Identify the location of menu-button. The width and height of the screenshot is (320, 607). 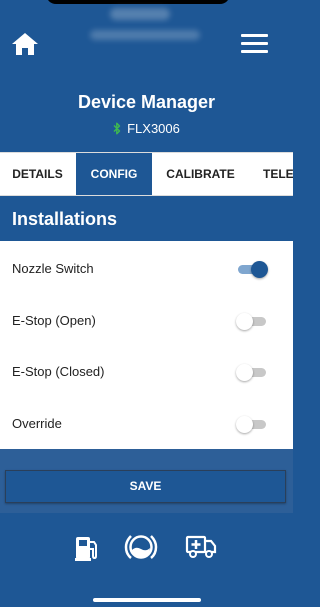
(254, 44).